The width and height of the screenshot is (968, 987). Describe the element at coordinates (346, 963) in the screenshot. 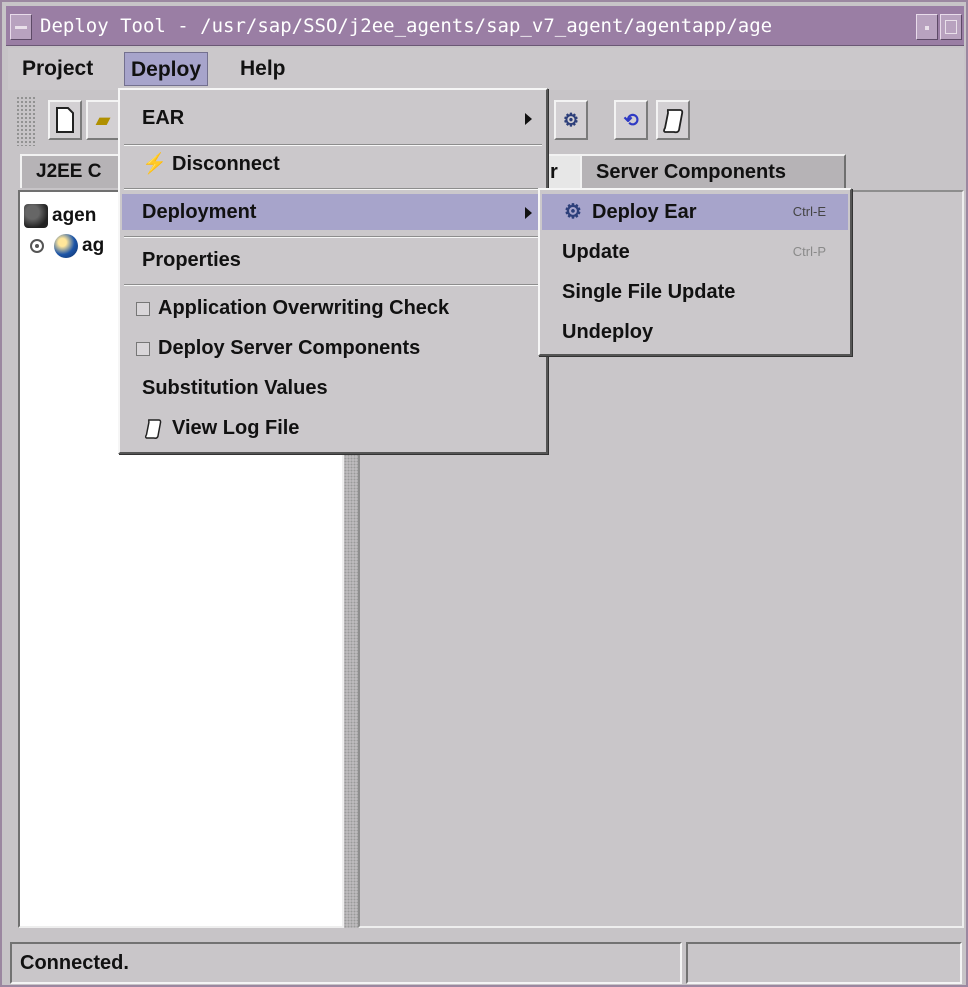

I see `status-text: Connected.` at that location.